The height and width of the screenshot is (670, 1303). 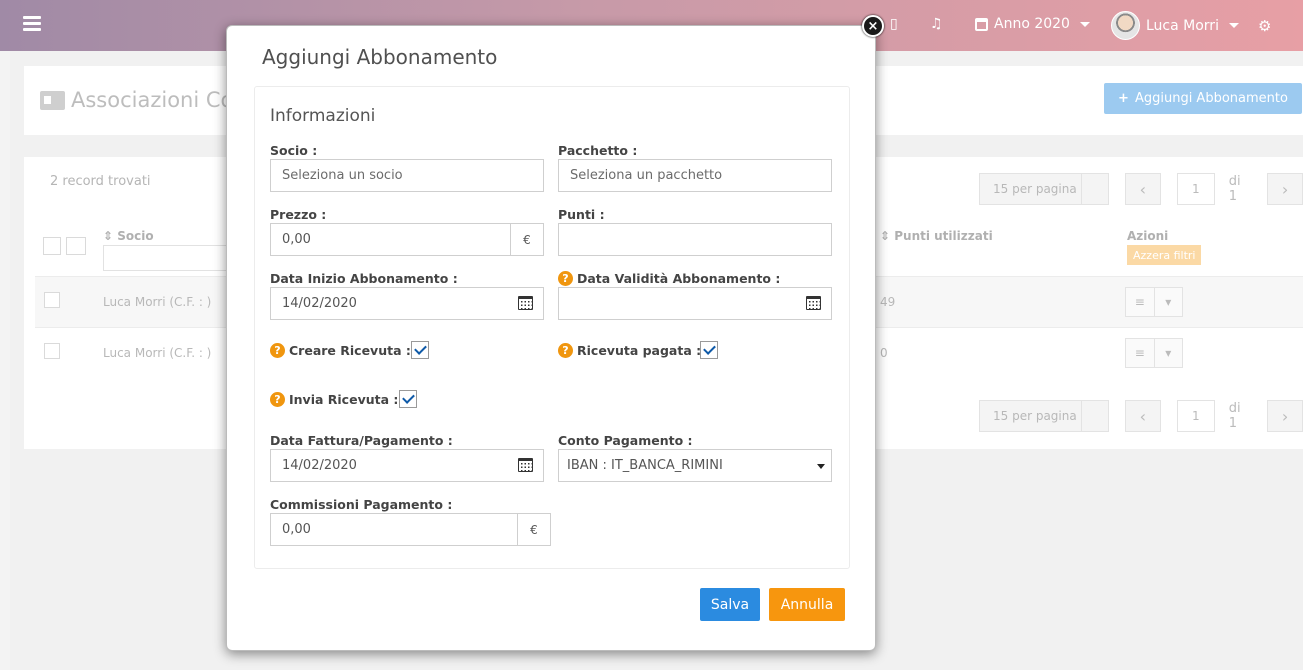 I want to click on modal-title: Aggiungi Abbonamento, so click(x=380, y=57).